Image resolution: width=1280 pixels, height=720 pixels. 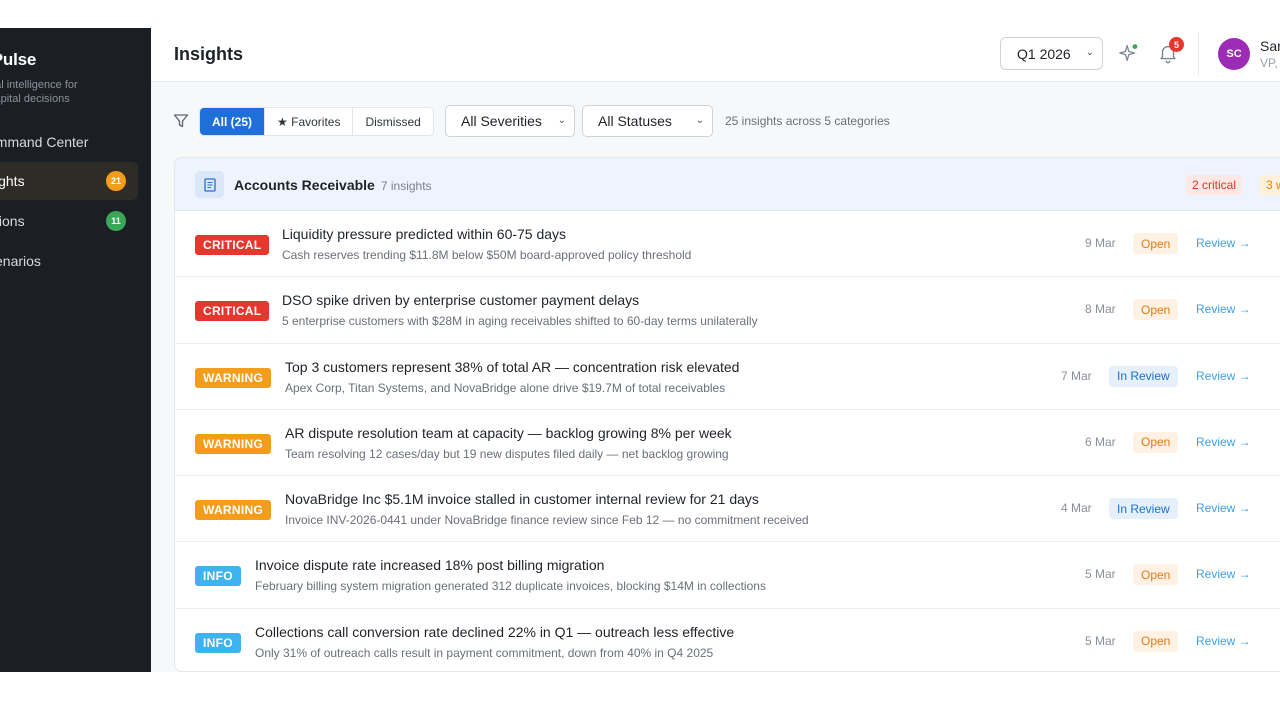 What do you see at coordinates (69, 261) in the screenshot?
I see `sidebar-item-scenarios: cenarios` at bounding box center [69, 261].